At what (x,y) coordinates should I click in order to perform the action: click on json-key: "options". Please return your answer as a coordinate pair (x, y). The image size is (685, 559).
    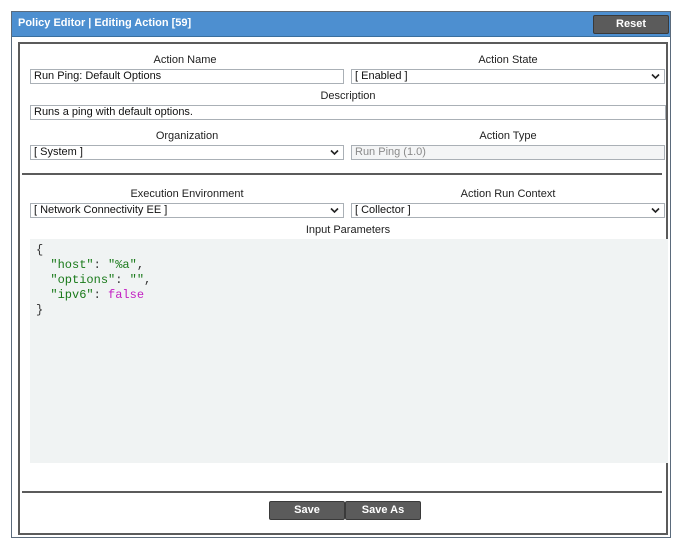
    Looking at the image, I should click on (83, 280).